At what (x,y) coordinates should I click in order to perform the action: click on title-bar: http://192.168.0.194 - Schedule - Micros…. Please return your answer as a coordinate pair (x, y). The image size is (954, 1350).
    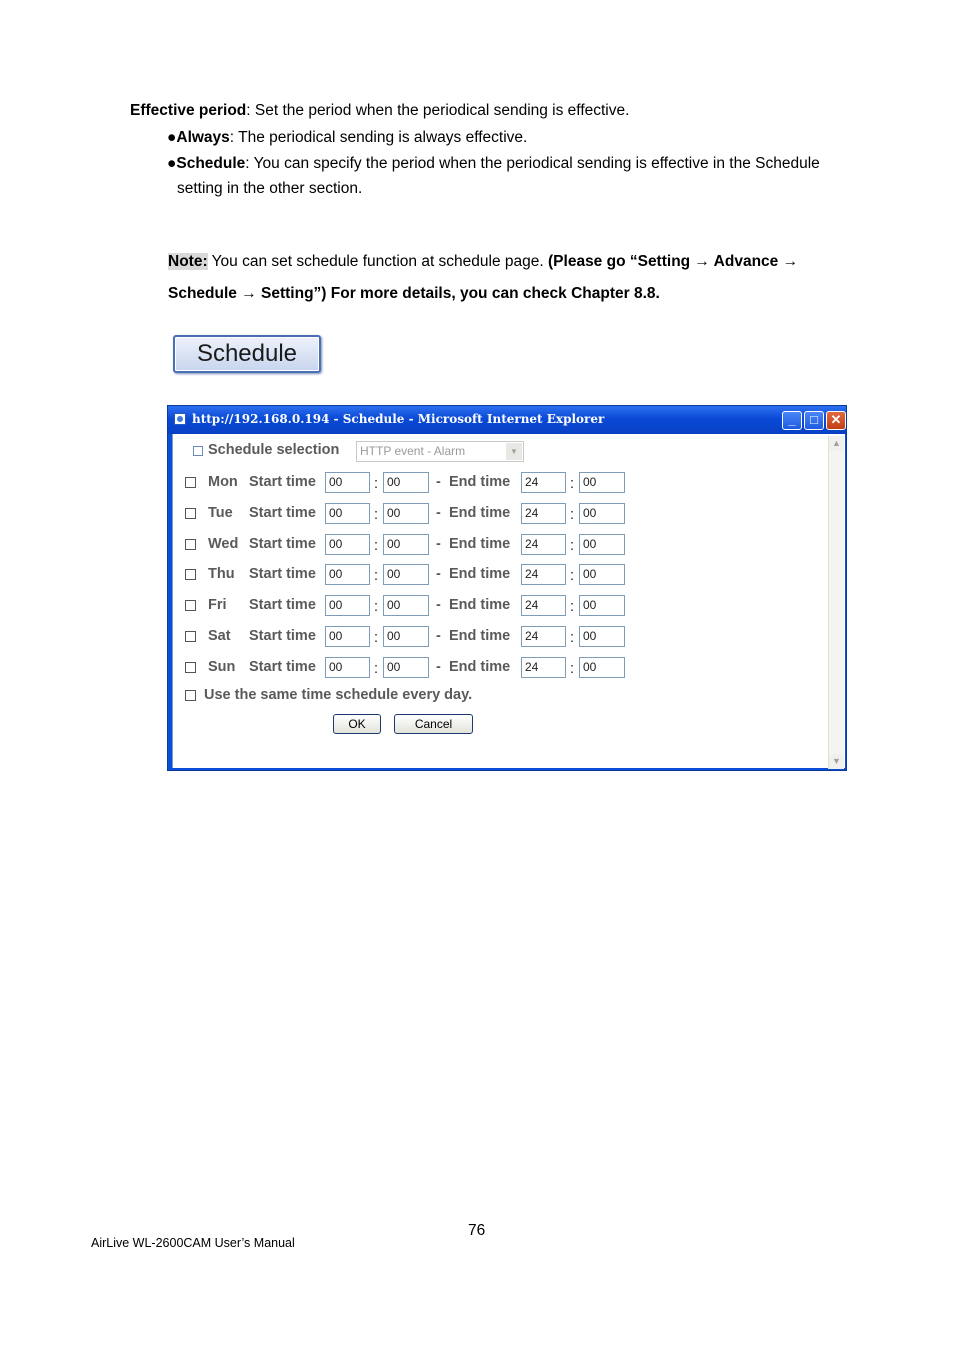
    Looking at the image, I should click on (507, 420).